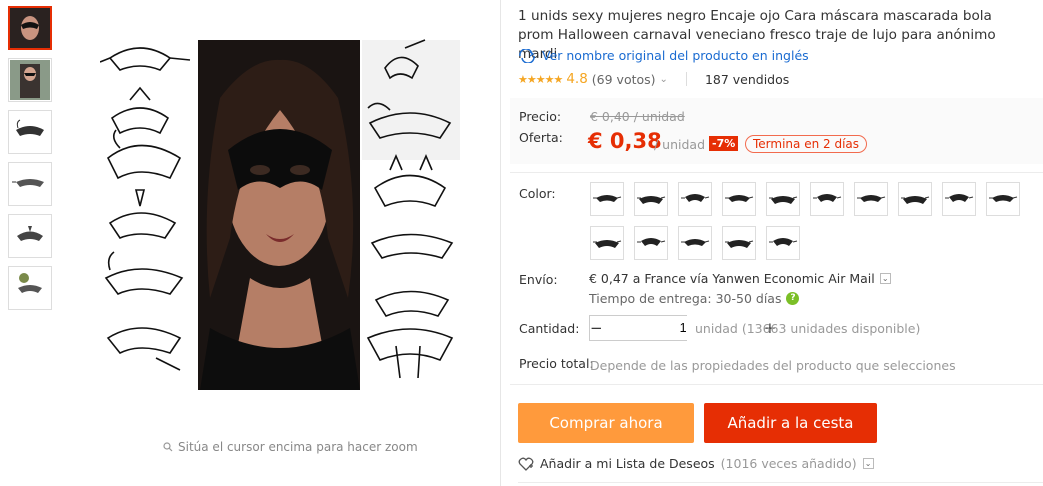  Describe the element at coordinates (527, 55) in the screenshot. I see `translate-icon` at that location.